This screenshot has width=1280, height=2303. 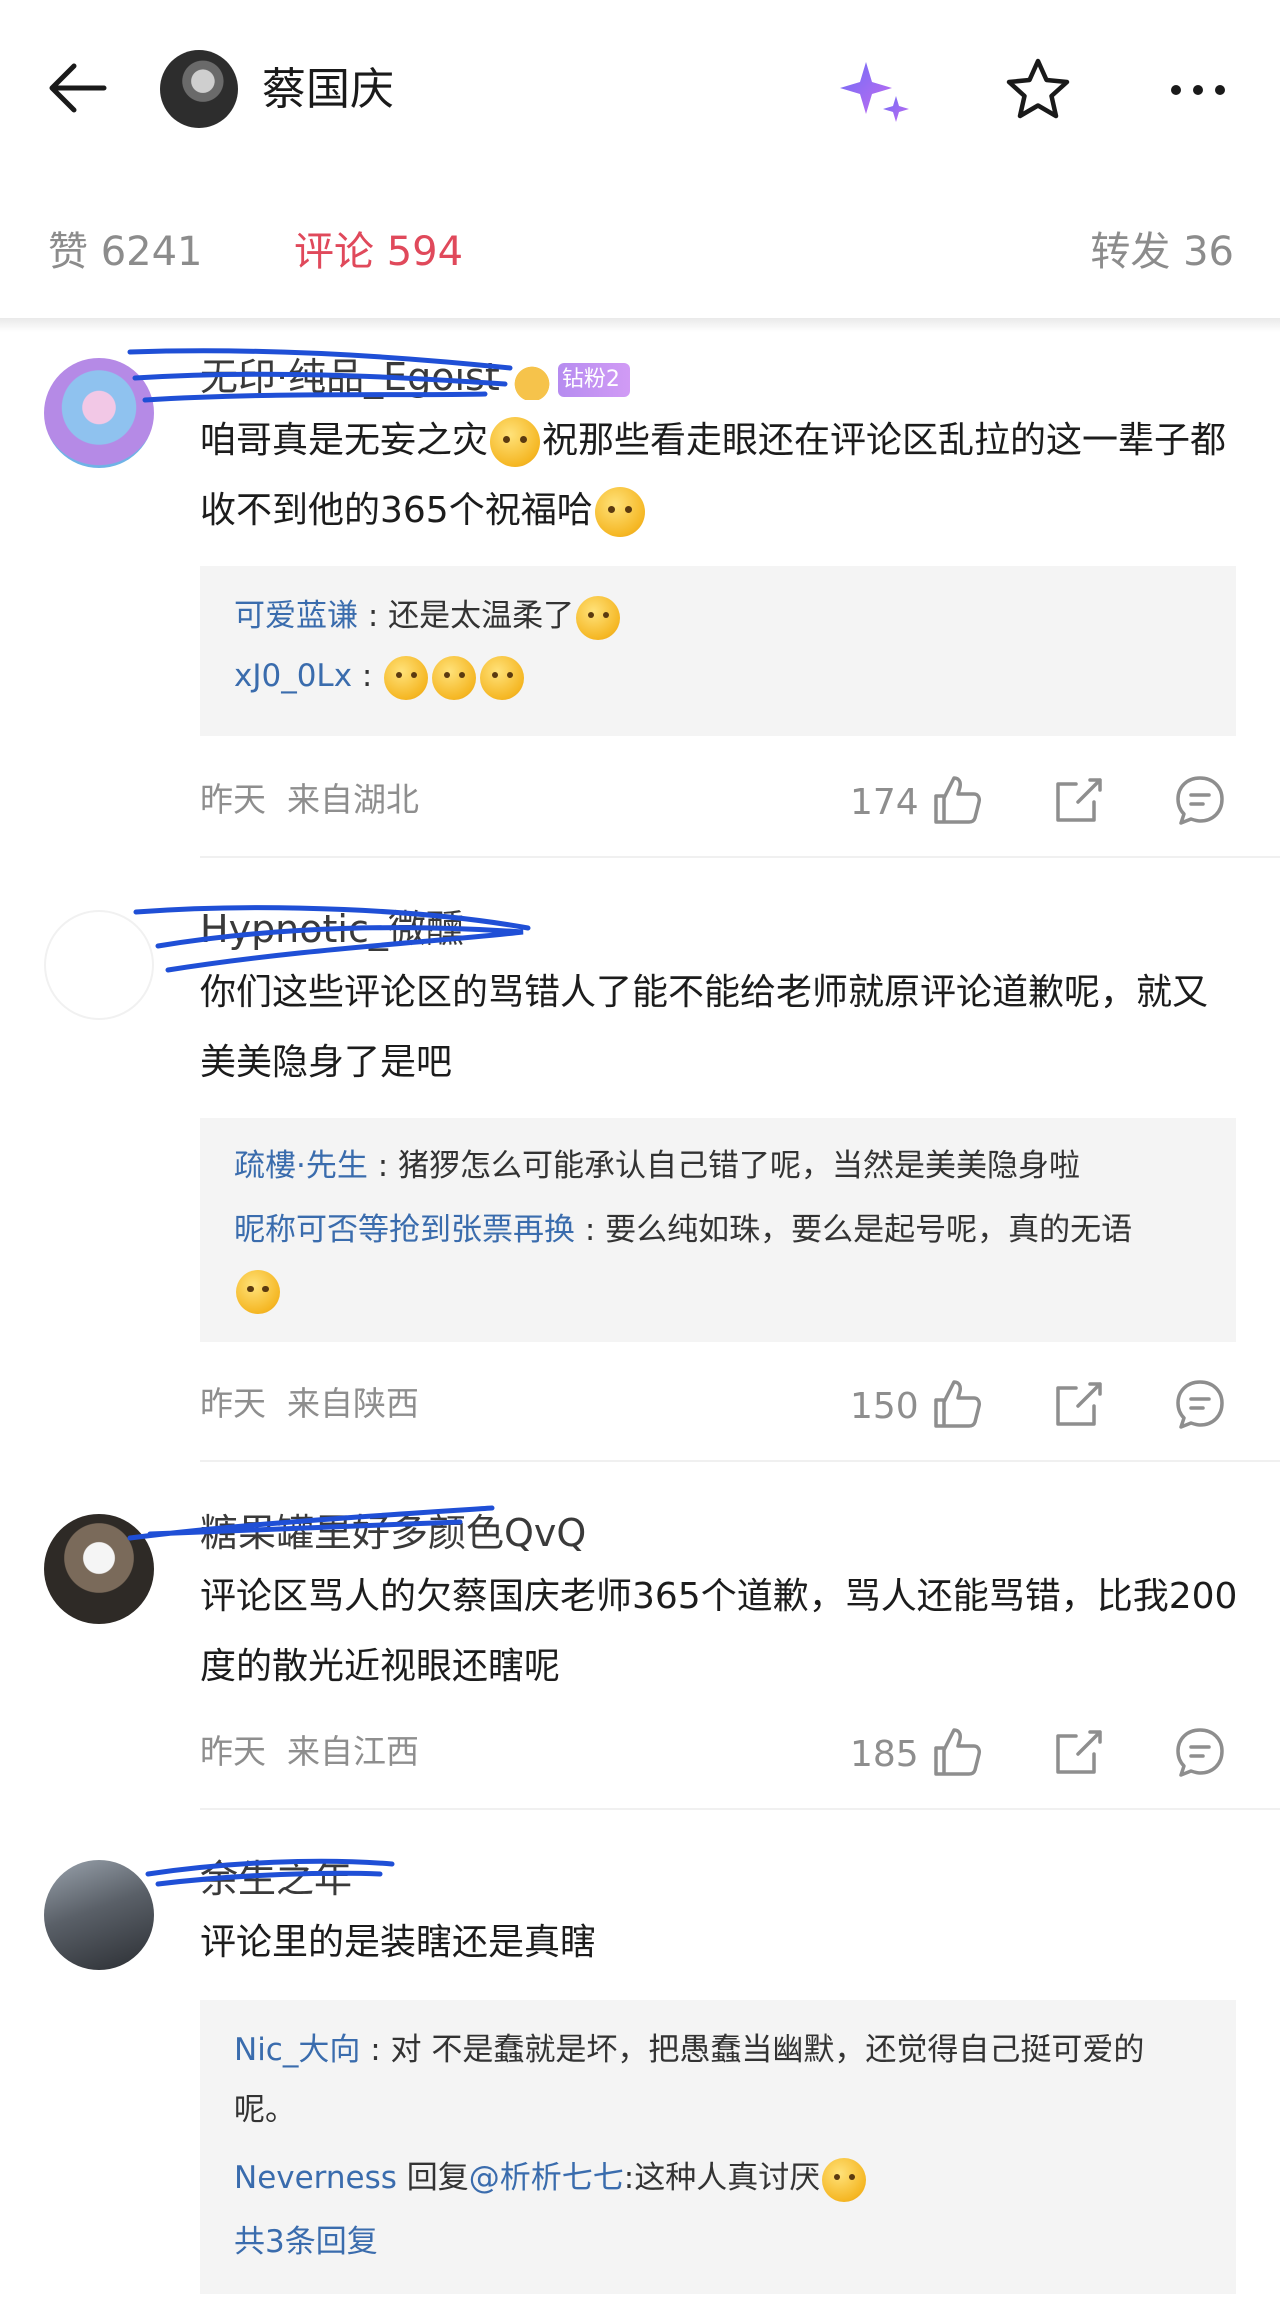 What do you see at coordinates (306, 2242) in the screenshot?
I see `more-replies-link: 共3条回复` at bounding box center [306, 2242].